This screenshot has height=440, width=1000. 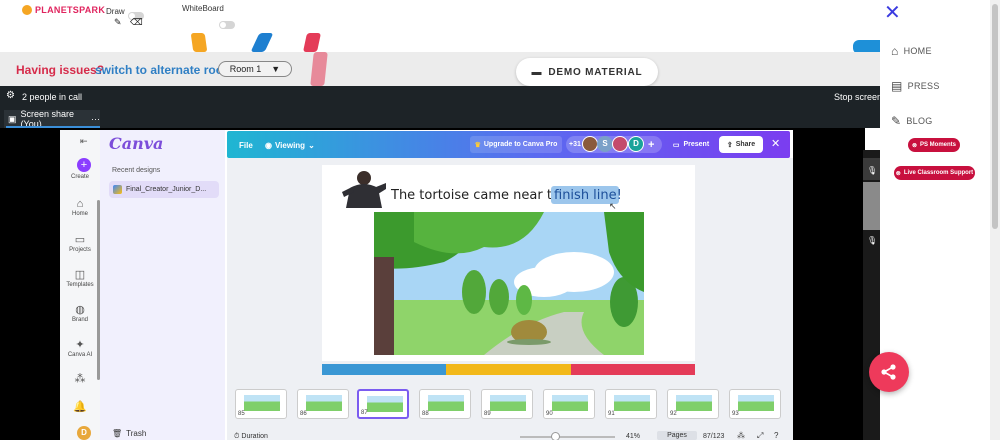 What do you see at coordinates (254, 436) in the screenshot?
I see `duration-label: Duration` at bounding box center [254, 436].